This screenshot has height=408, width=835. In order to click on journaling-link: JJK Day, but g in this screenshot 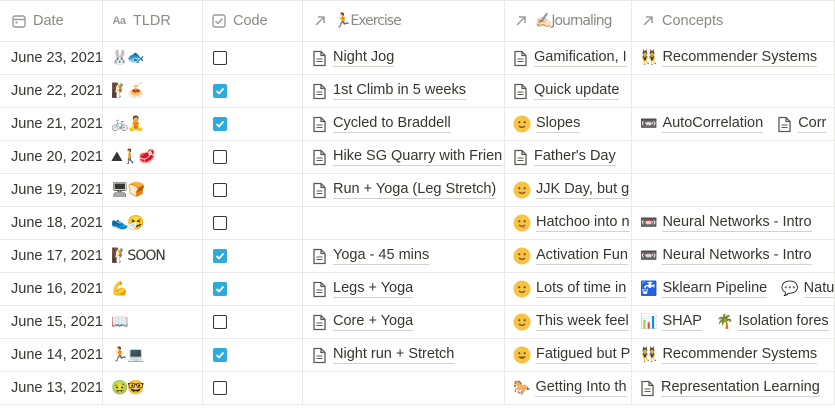, I will do `click(571, 190)`.